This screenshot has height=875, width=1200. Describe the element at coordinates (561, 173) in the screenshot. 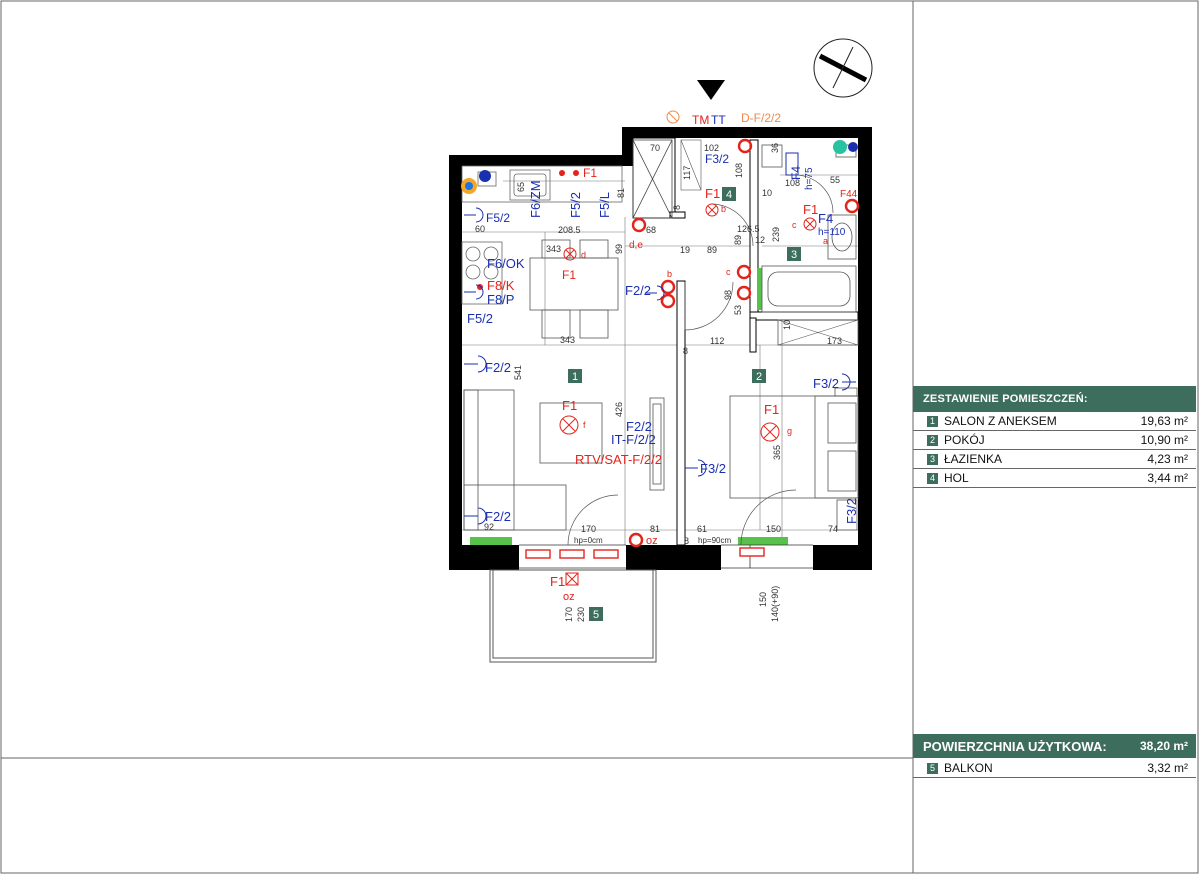

I see `equipment-label: e` at that location.